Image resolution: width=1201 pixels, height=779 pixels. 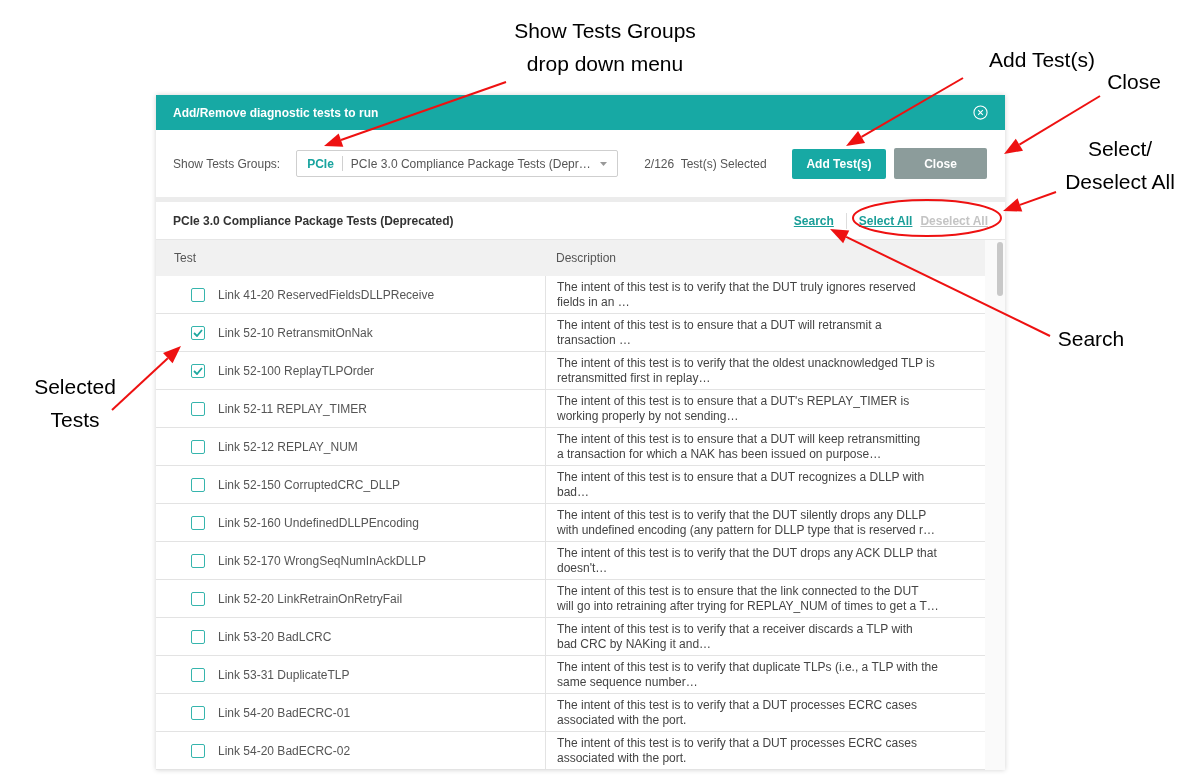 What do you see at coordinates (604, 163) in the screenshot?
I see `caret-icon` at bounding box center [604, 163].